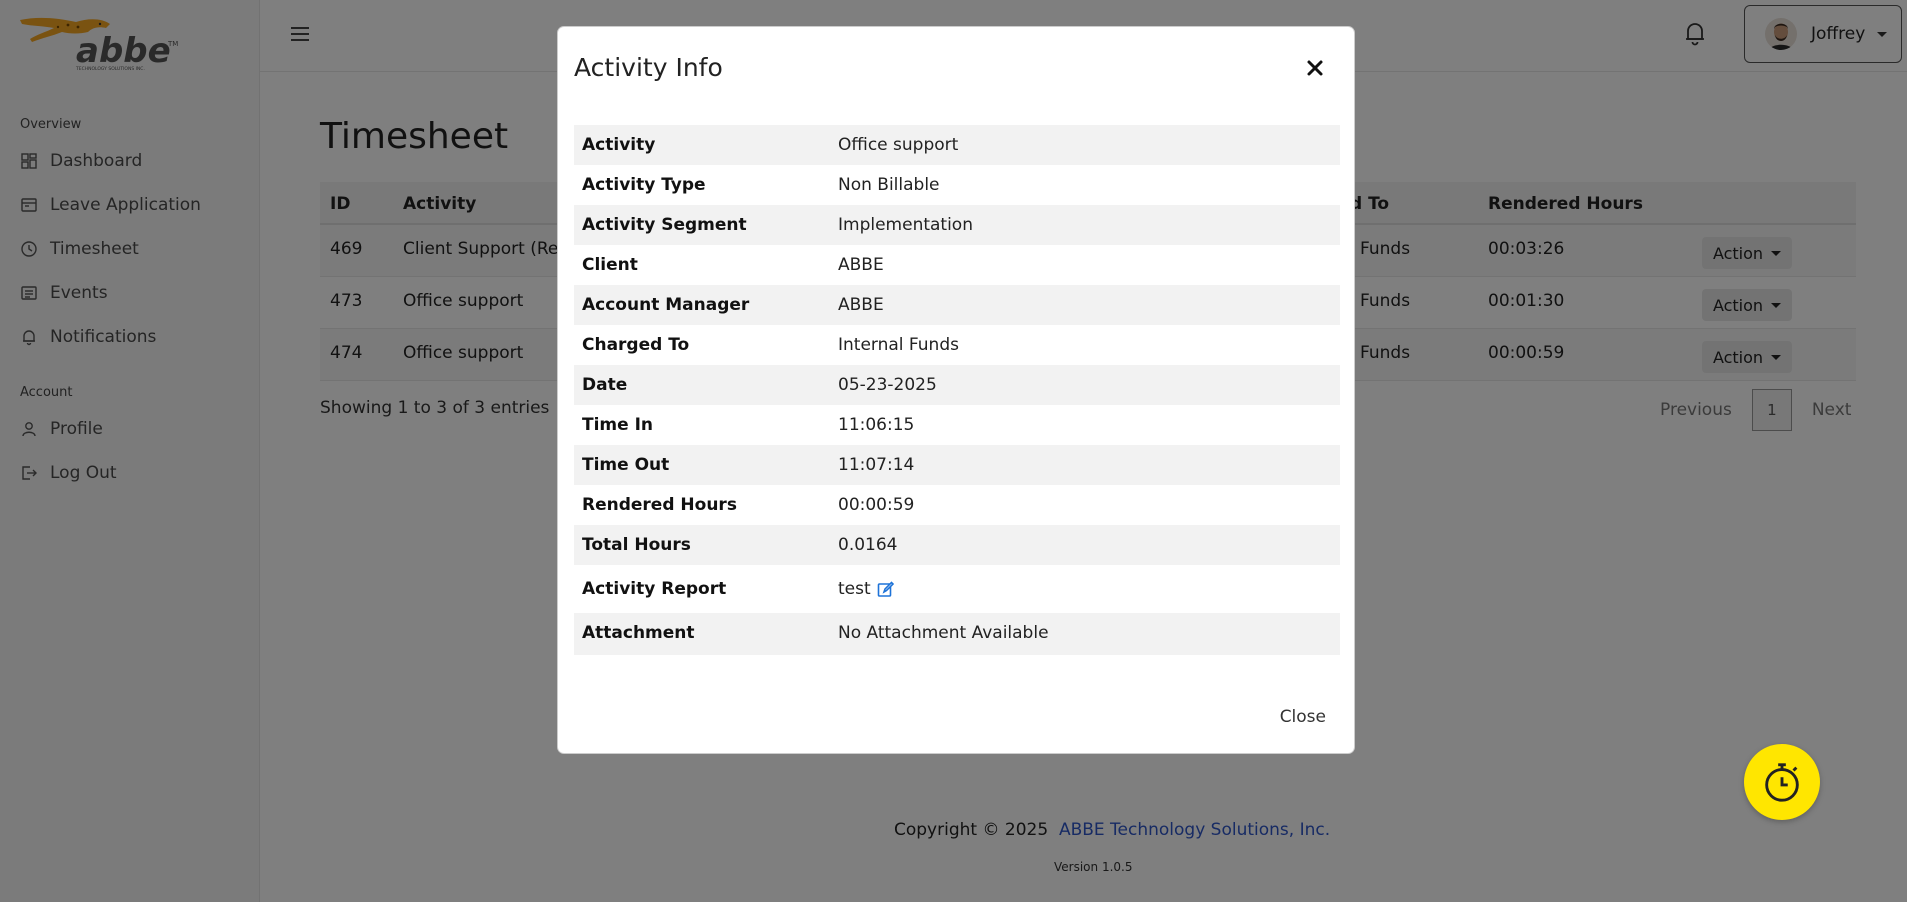 The image size is (1907, 902). Describe the element at coordinates (605, 385) in the screenshot. I see `info-label: Date` at that location.